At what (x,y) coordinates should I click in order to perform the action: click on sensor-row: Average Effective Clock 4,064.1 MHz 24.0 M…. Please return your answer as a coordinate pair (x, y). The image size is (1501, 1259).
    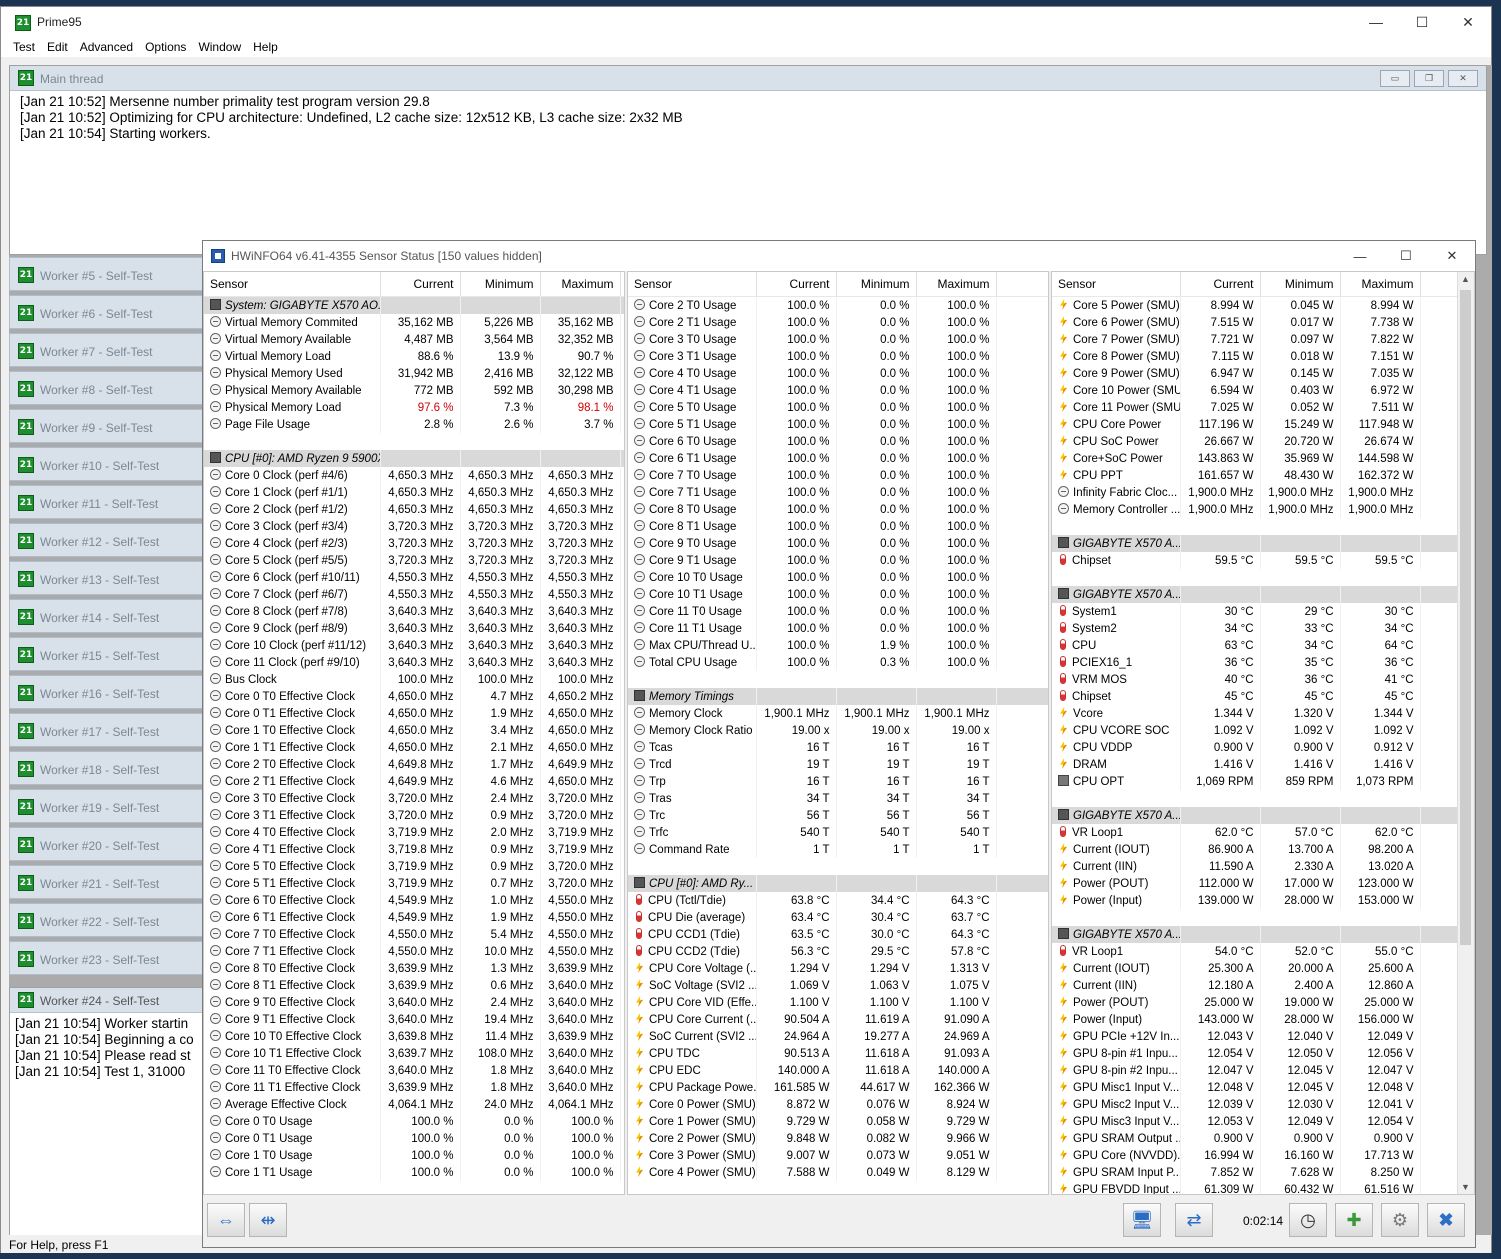
    Looking at the image, I should click on (414, 1104).